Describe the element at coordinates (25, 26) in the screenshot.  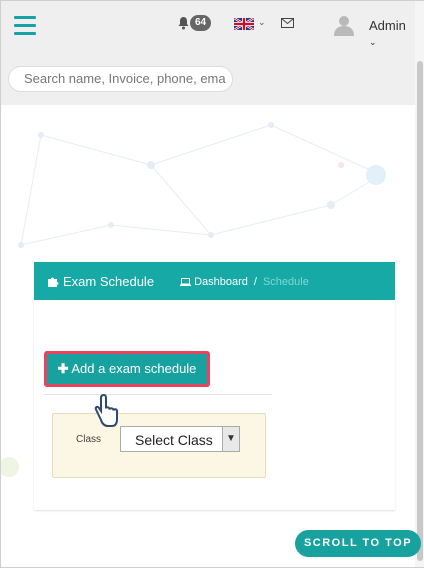
I see `hamburger-icon` at that location.